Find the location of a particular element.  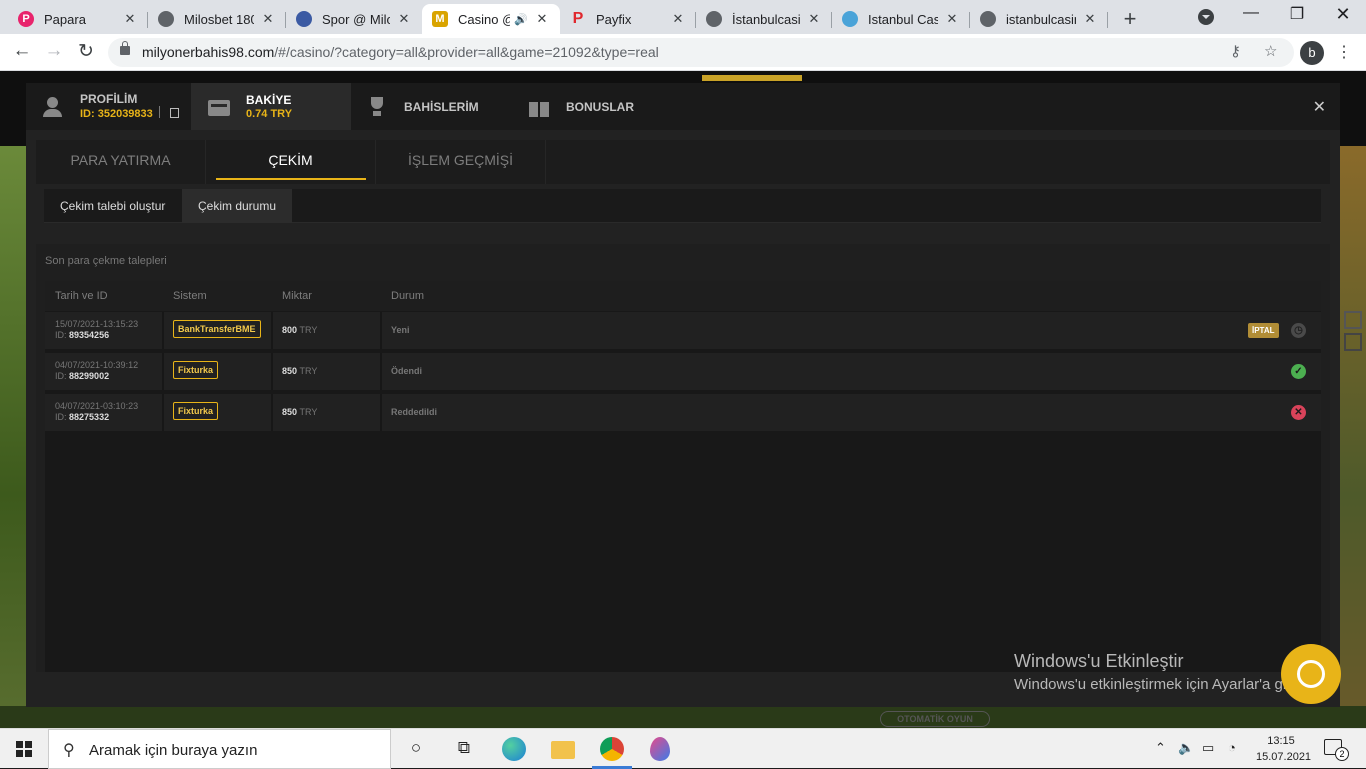

payment-system-badge: BankTransferBME is located at coordinates (217, 329).